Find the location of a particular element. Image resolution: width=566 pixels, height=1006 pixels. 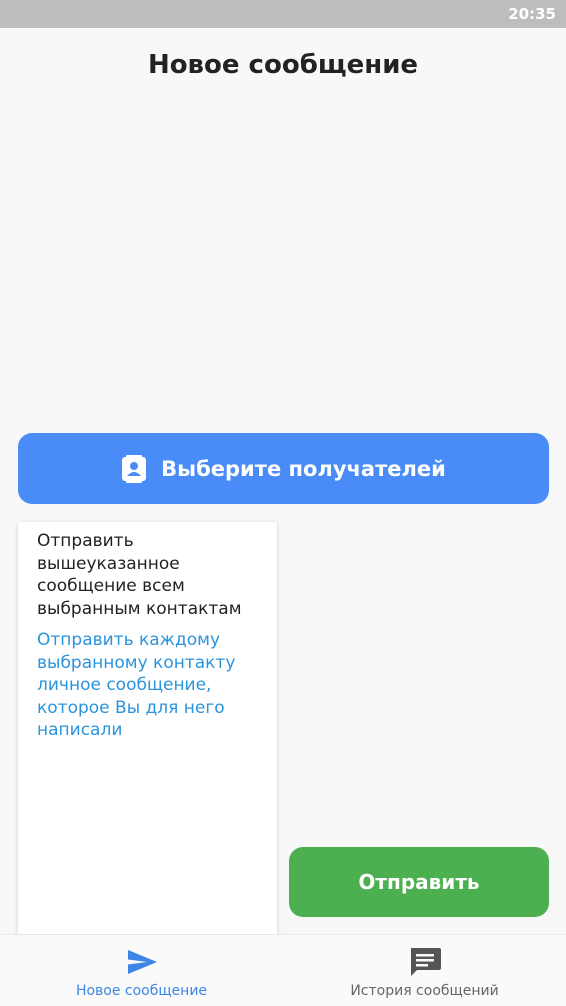

page-title: Новое сообщение is located at coordinates (283, 65).